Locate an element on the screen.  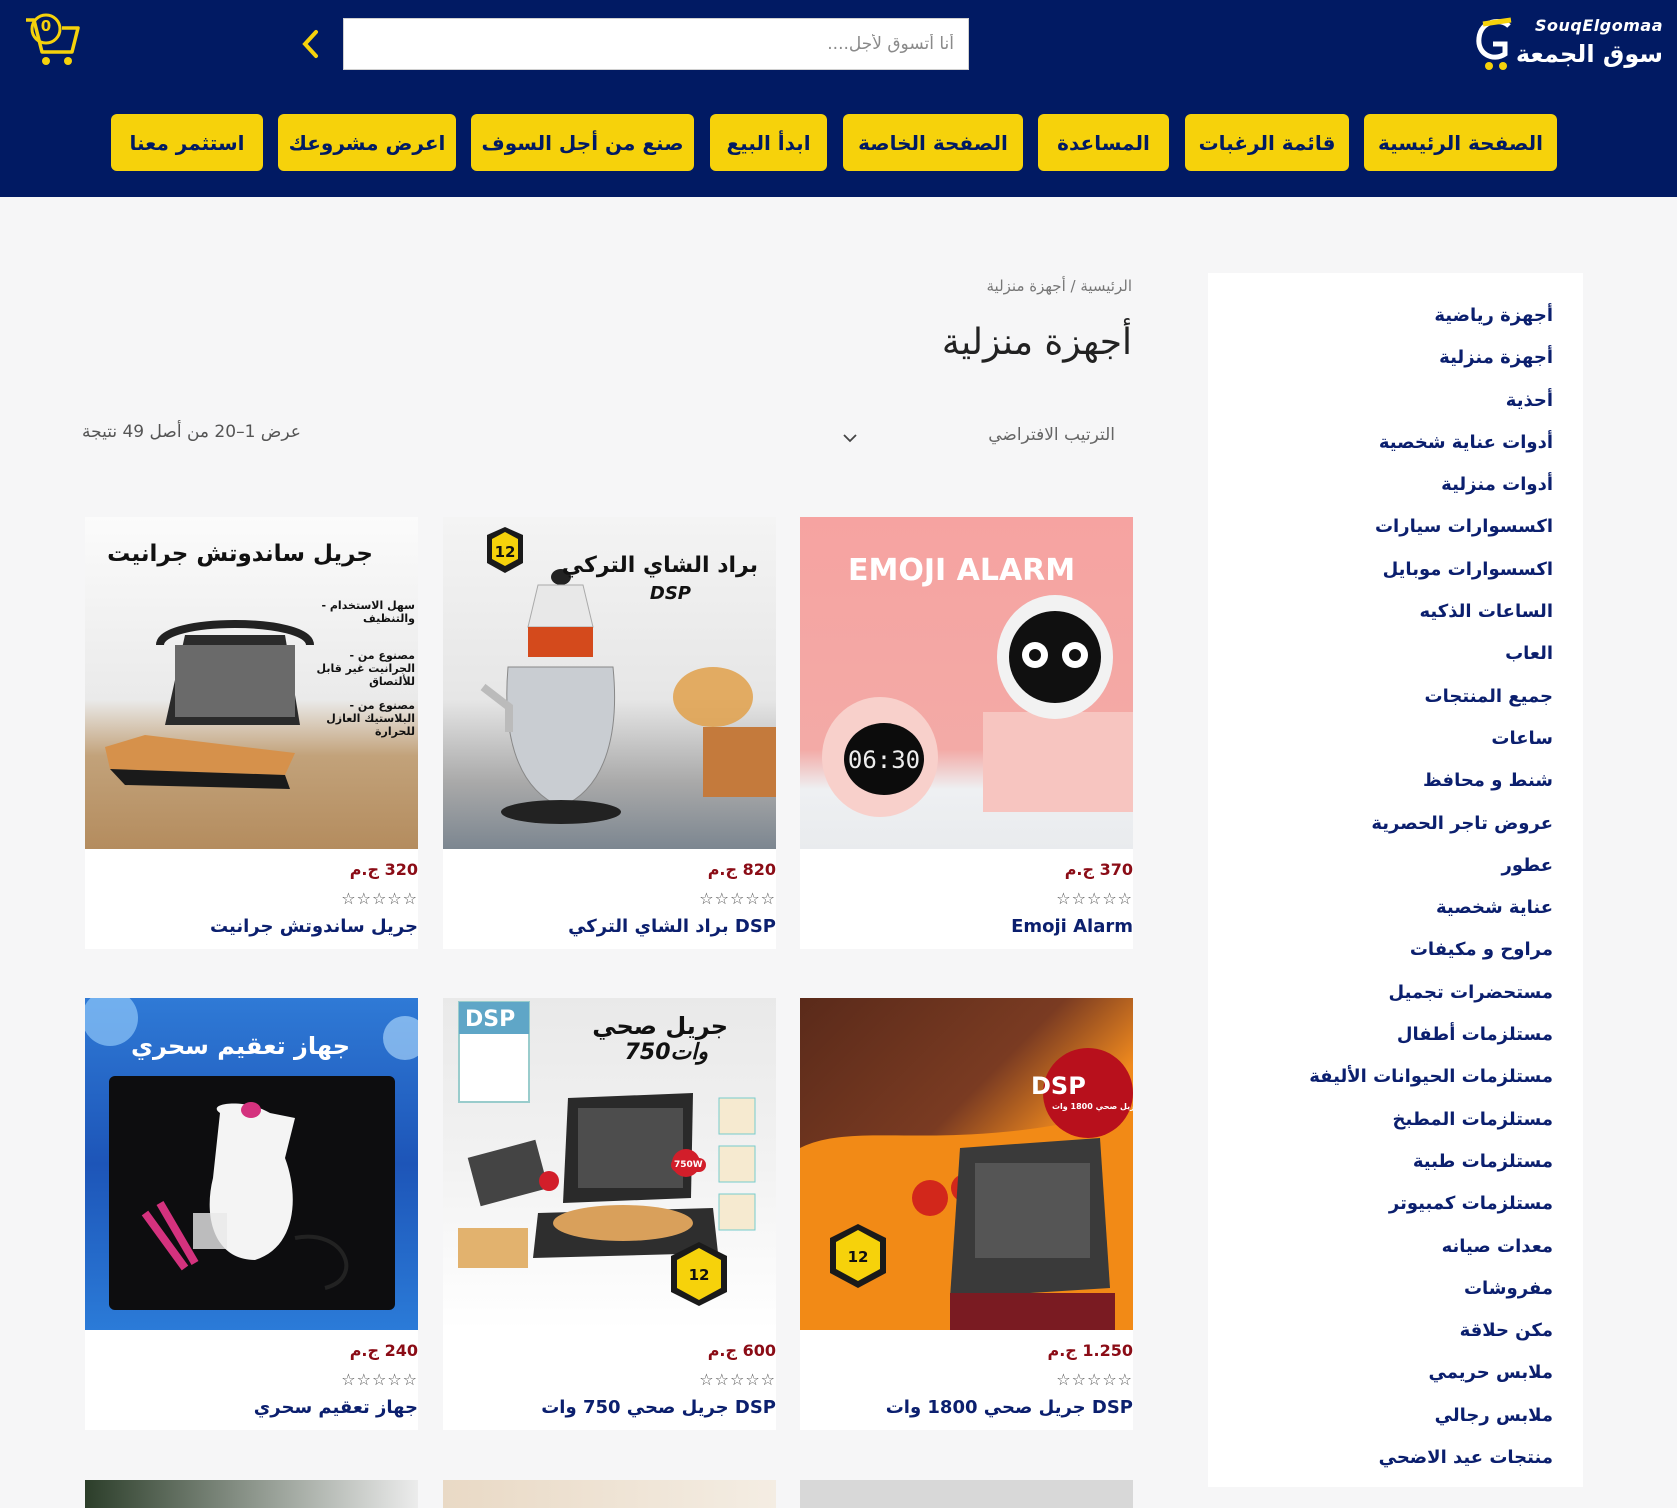
category-link: عطور is located at coordinates (1395, 866).